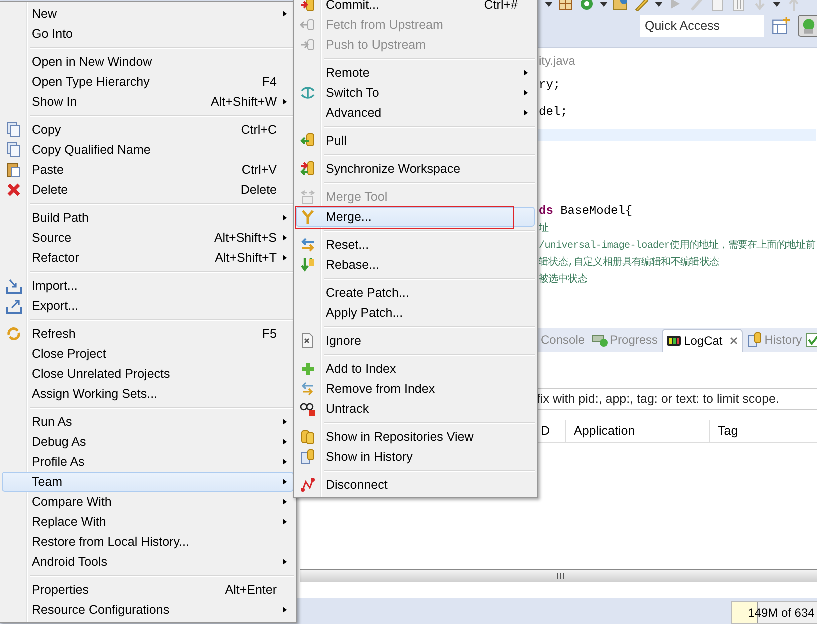  I want to click on menu-item: Refresh F5, so click(148, 334).